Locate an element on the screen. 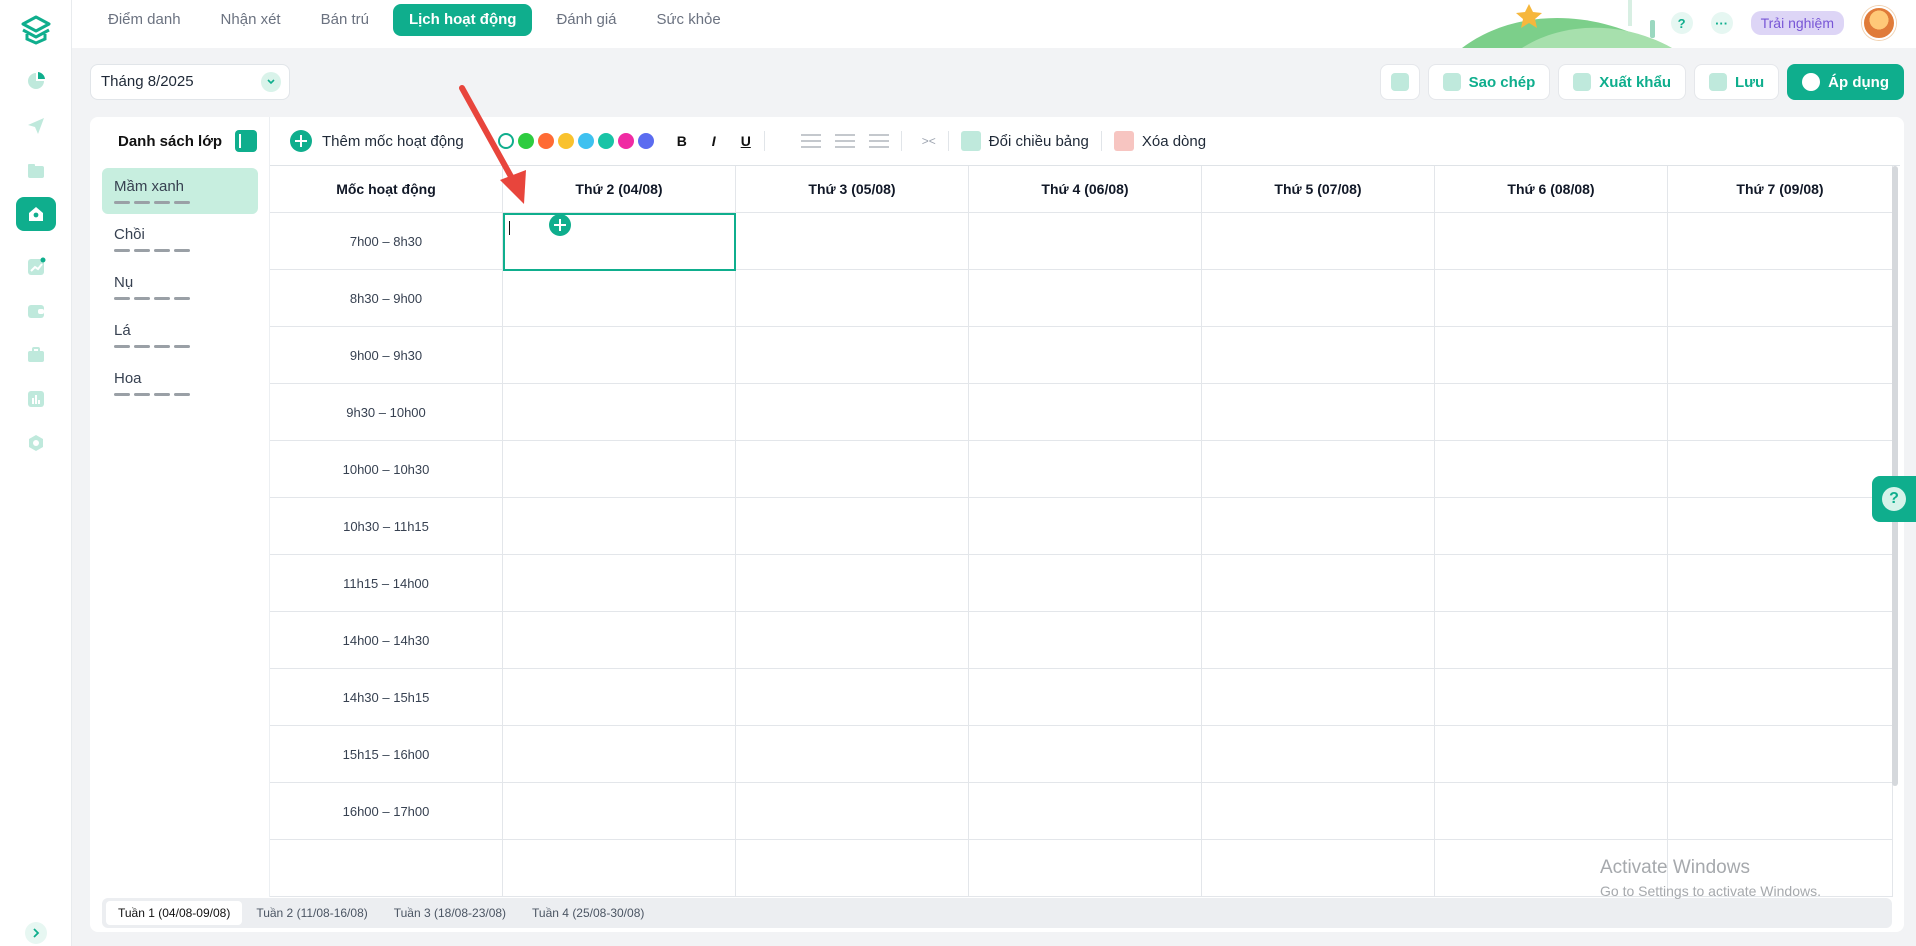 Image resolution: width=1916 pixels, height=946 pixels. color-swatch-indigo is located at coordinates (645, 141).